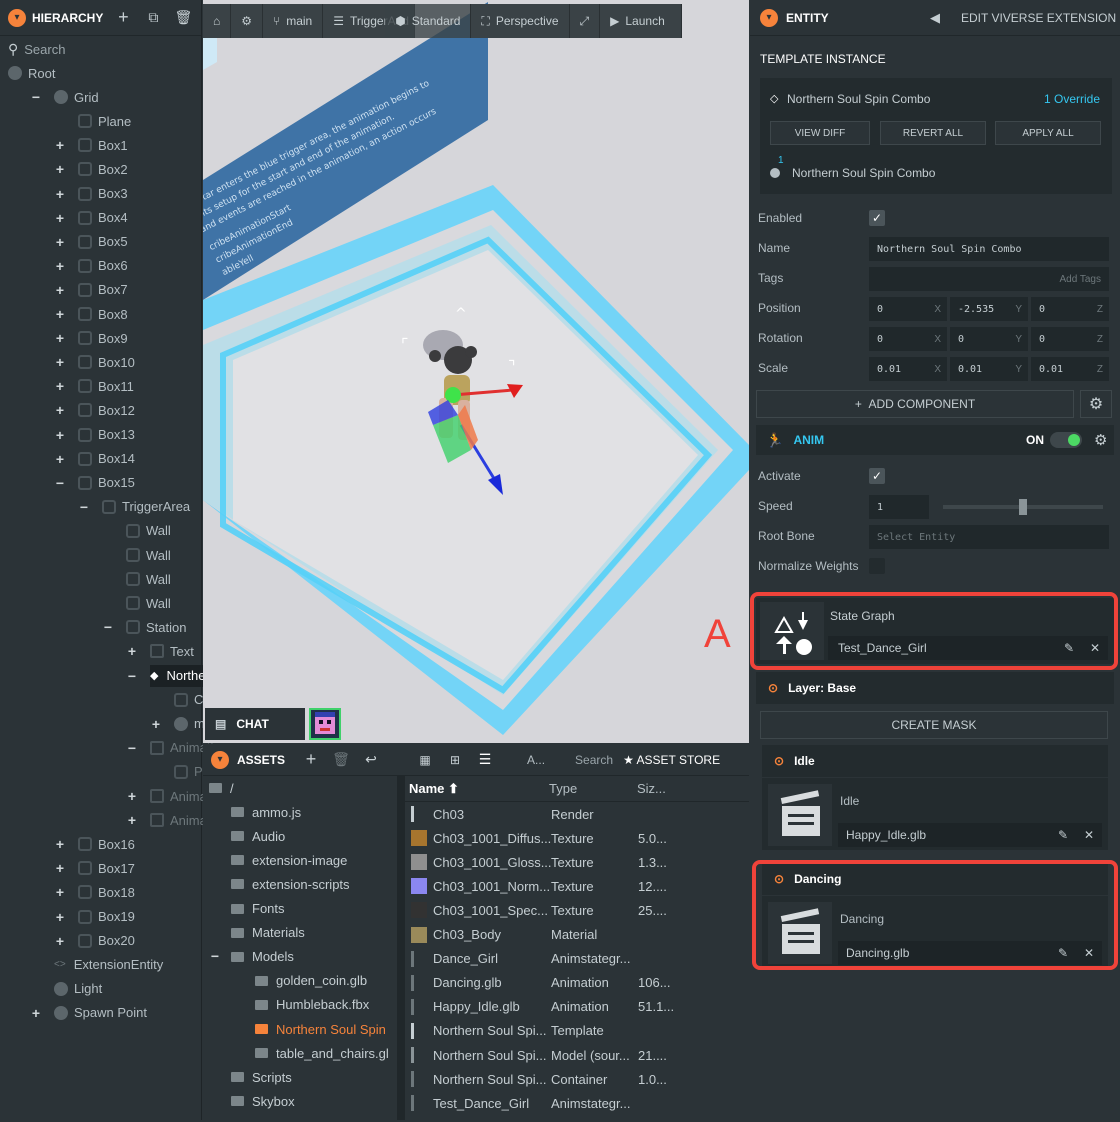 The height and width of the screenshot is (1122, 1120). I want to click on folder-item: Skybox, so click(263, 1101).